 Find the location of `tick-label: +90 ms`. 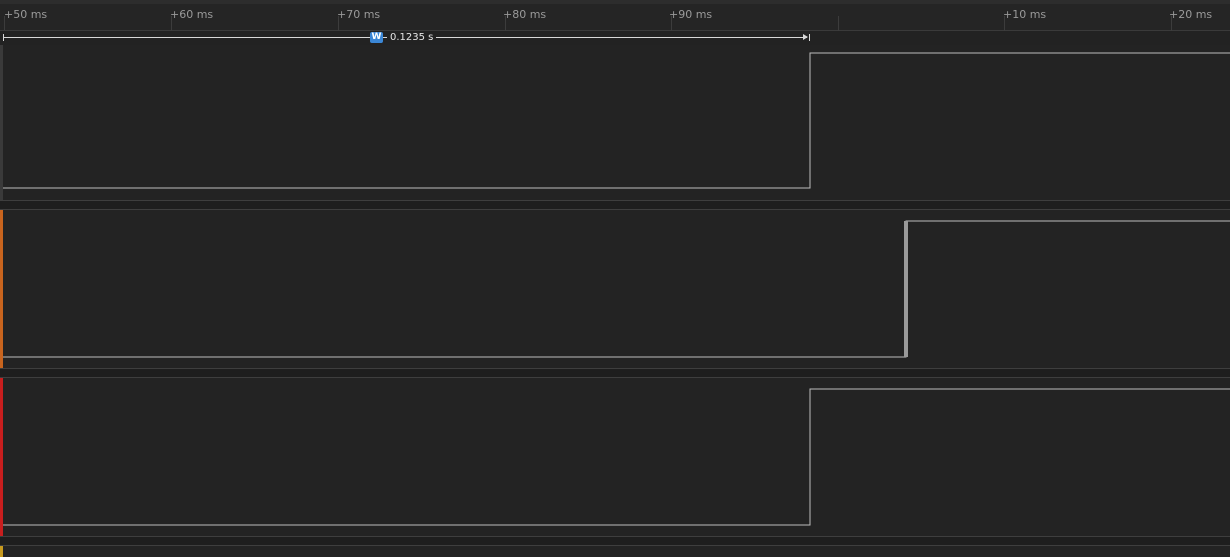

tick-label: +90 ms is located at coordinates (691, 14).